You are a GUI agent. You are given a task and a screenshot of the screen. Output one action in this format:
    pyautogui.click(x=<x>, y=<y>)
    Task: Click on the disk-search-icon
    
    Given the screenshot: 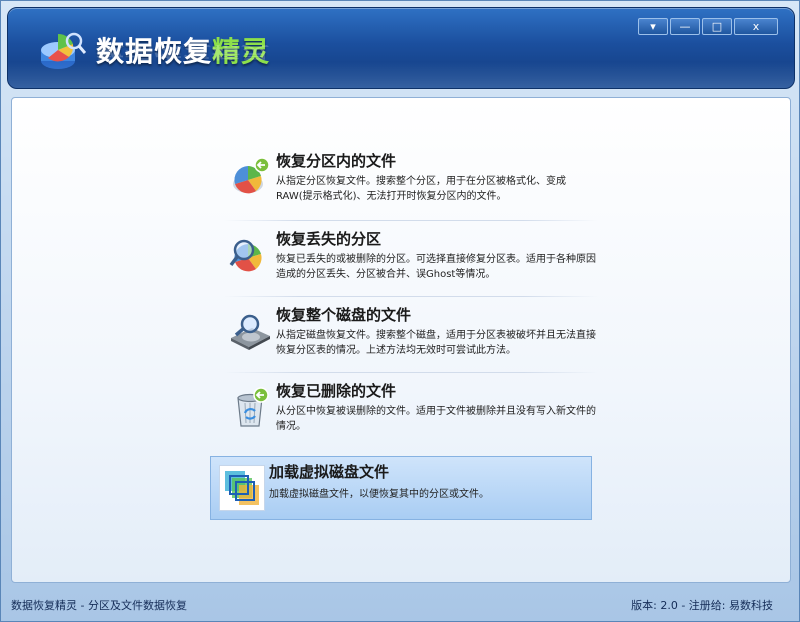 What is the action you would take?
    pyautogui.click(x=250, y=332)
    